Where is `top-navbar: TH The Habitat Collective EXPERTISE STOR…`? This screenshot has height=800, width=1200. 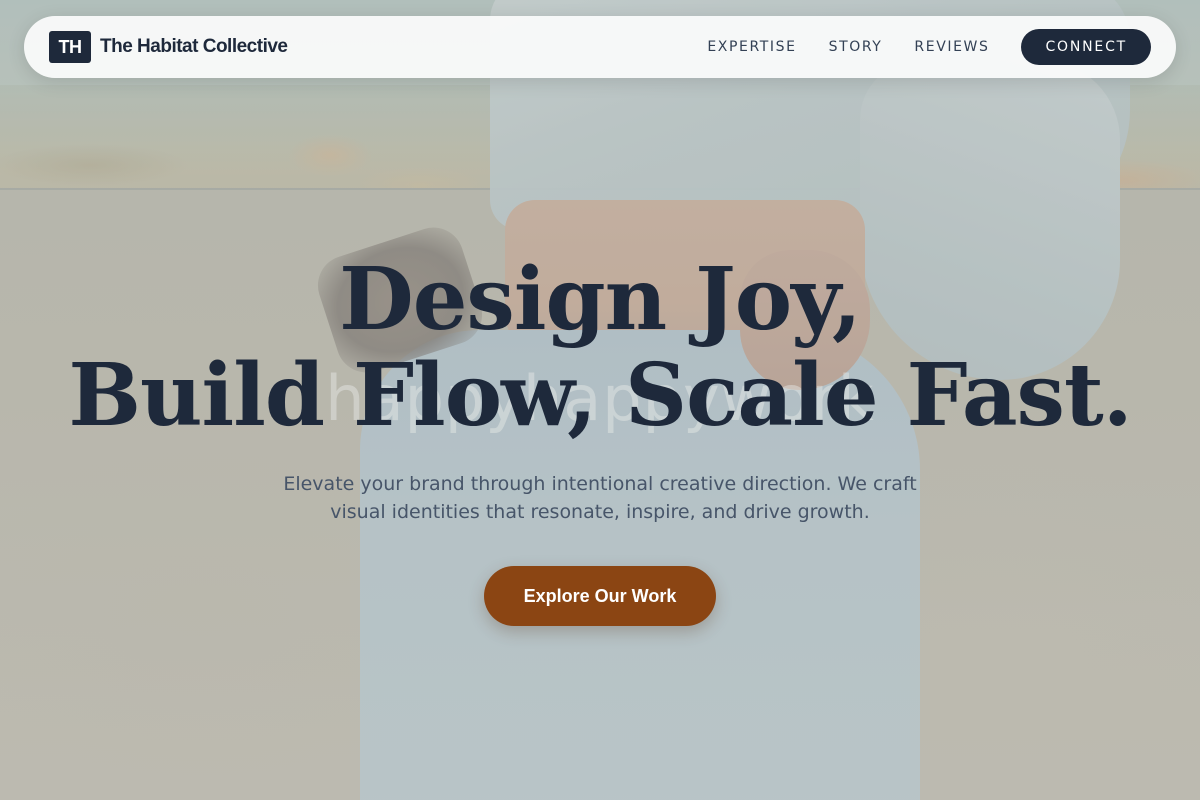
top-navbar: TH The Habitat Collective EXPERTISE STOR… is located at coordinates (600, 47).